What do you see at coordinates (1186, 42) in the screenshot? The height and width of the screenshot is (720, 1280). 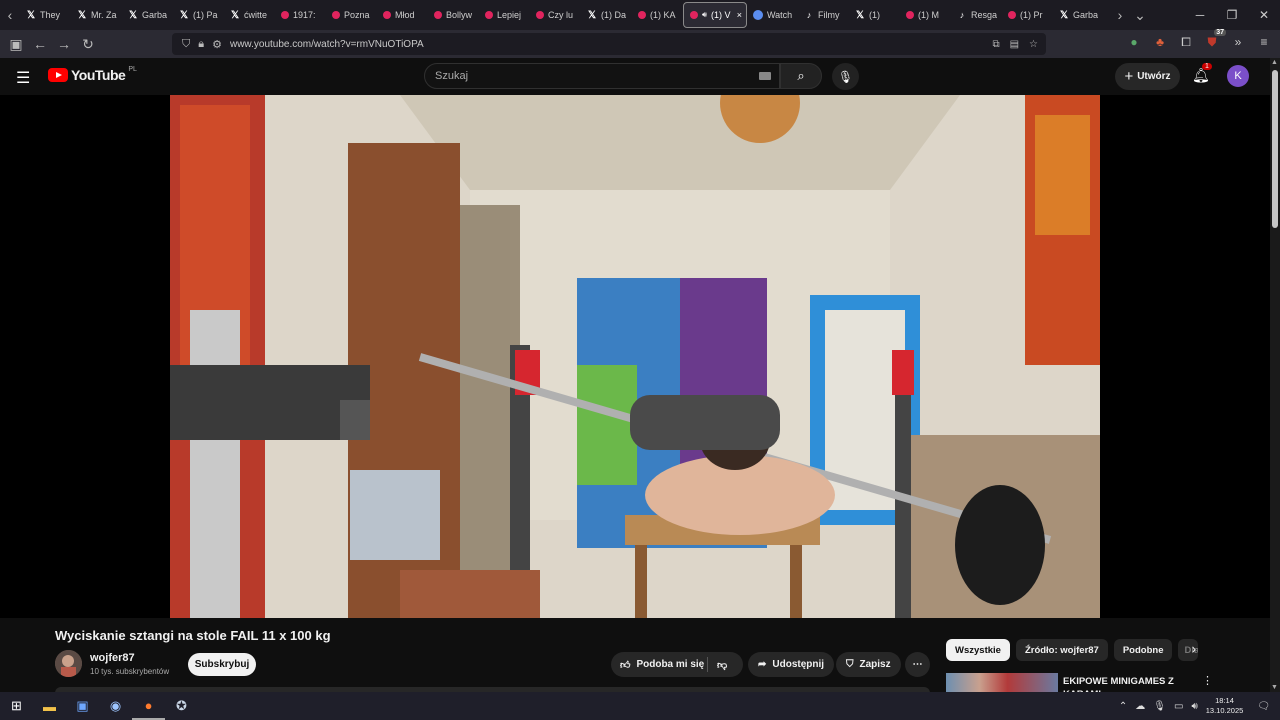 I see `puzzle-icon: ⧠` at bounding box center [1186, 42].